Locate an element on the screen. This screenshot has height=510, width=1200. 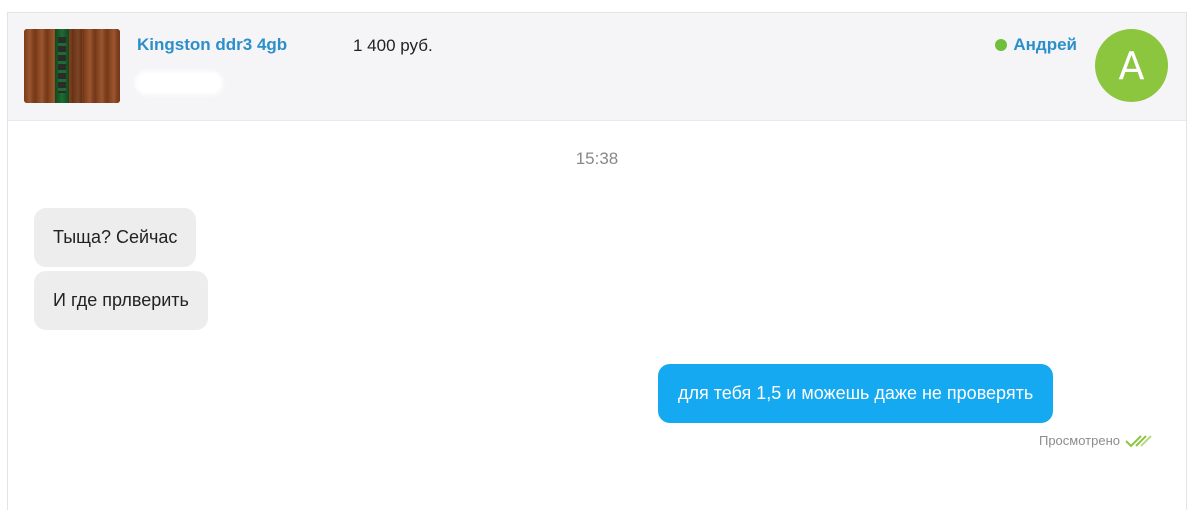
avatar: А is located at coordinates (1131, 65).